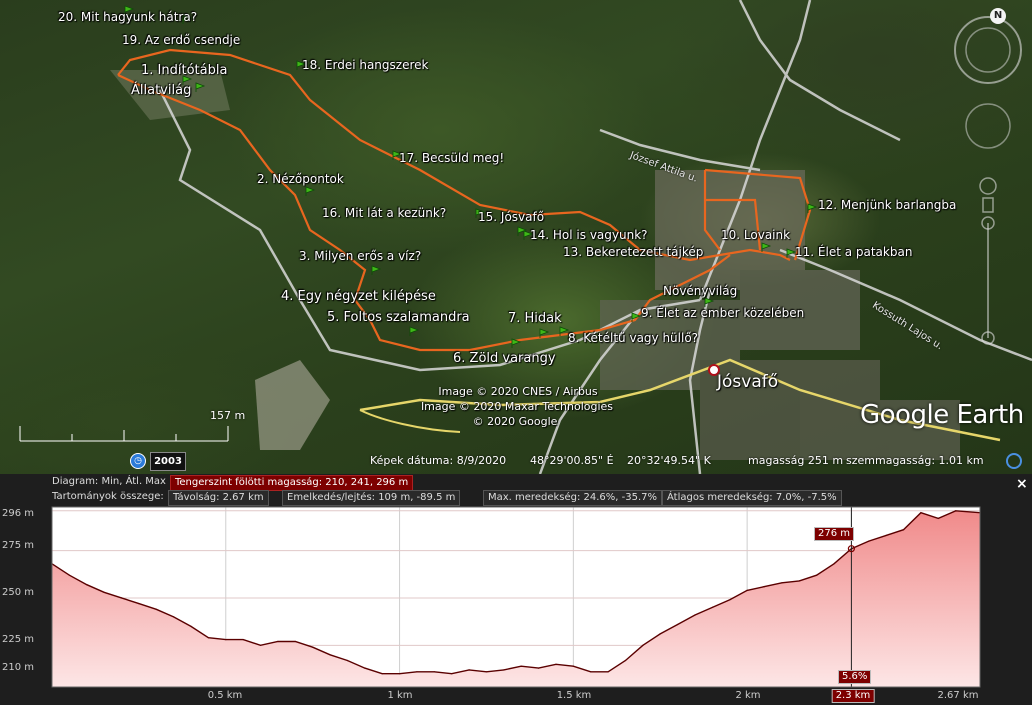 This screenshot has height=705, width=1032. I want to click on station-label: 10. Lovaink, so click(755, 235).